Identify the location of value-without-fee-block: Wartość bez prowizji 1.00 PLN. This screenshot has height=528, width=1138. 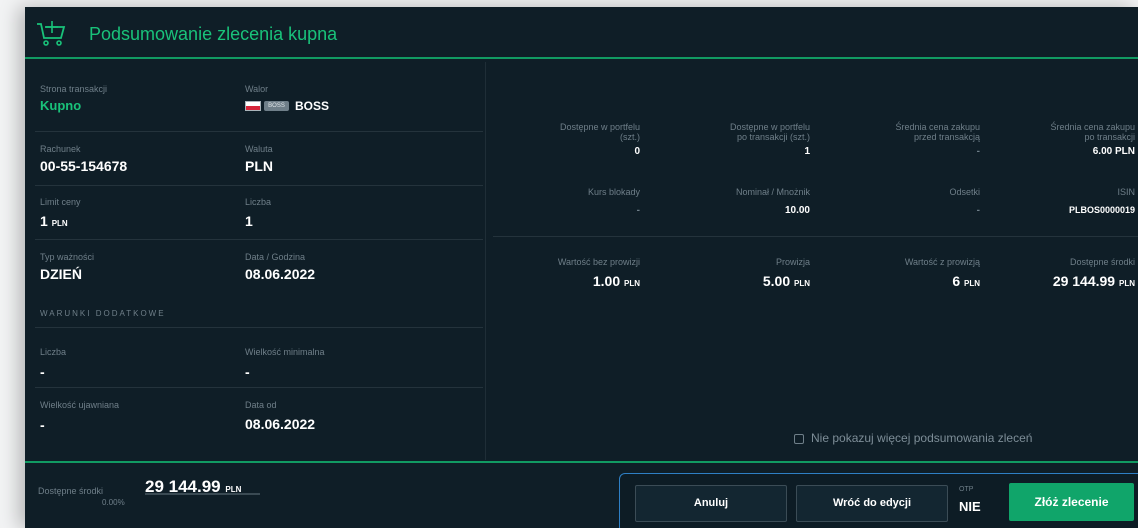
(570, 273).